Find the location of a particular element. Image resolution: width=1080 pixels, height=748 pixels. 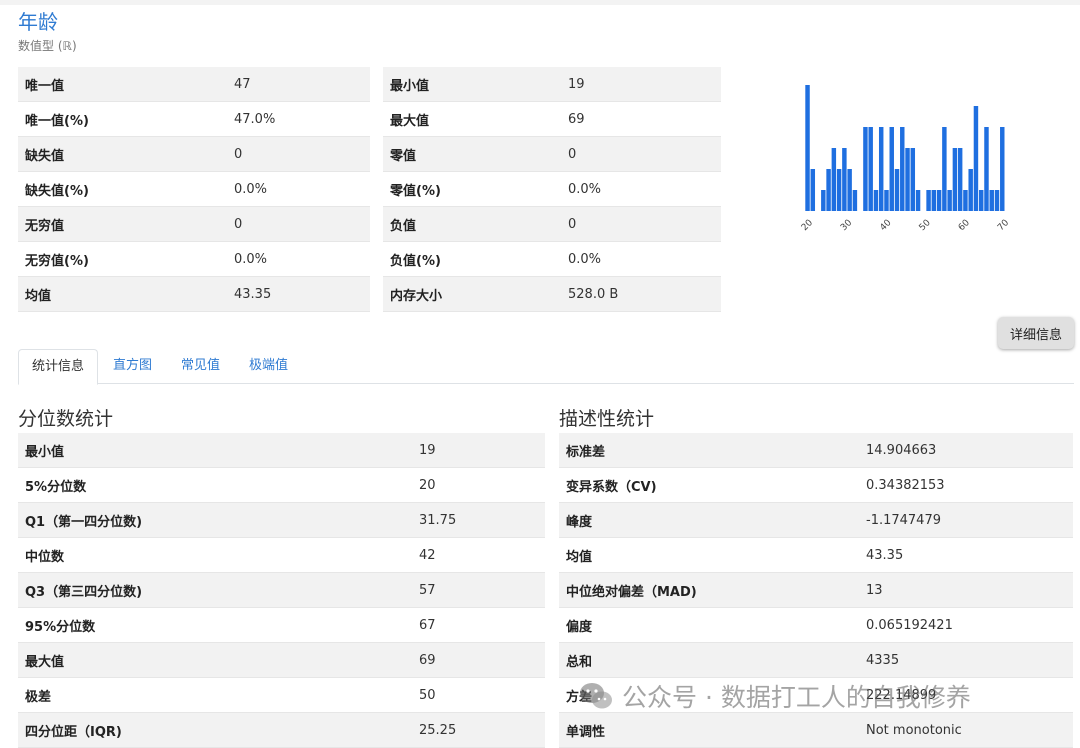

row-value: 4335 is located at coordinates (966, 660).